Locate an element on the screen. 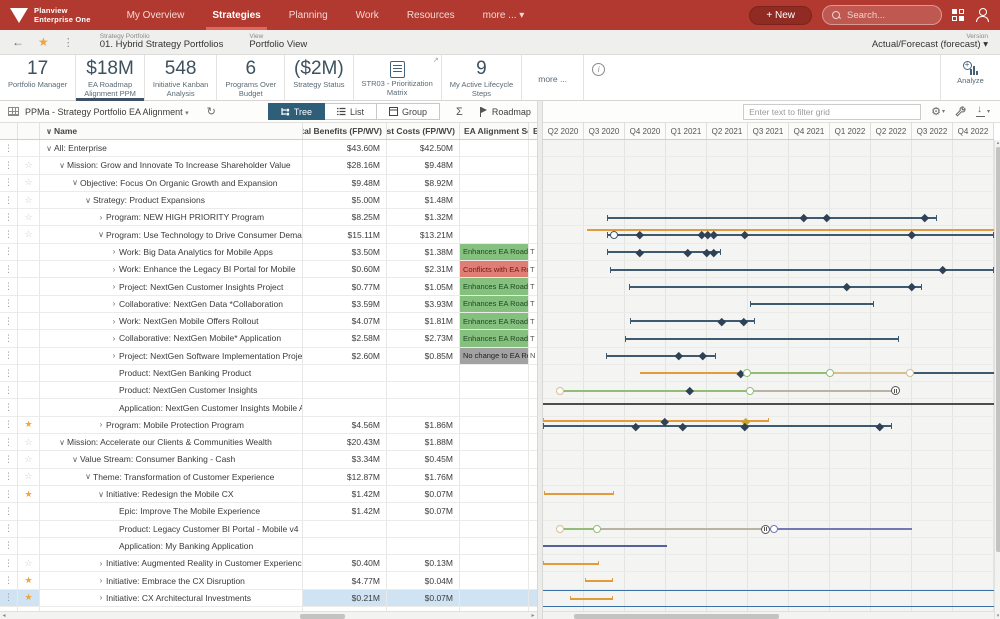  analyze-button: Analyze is located at coordinates (970, 77).